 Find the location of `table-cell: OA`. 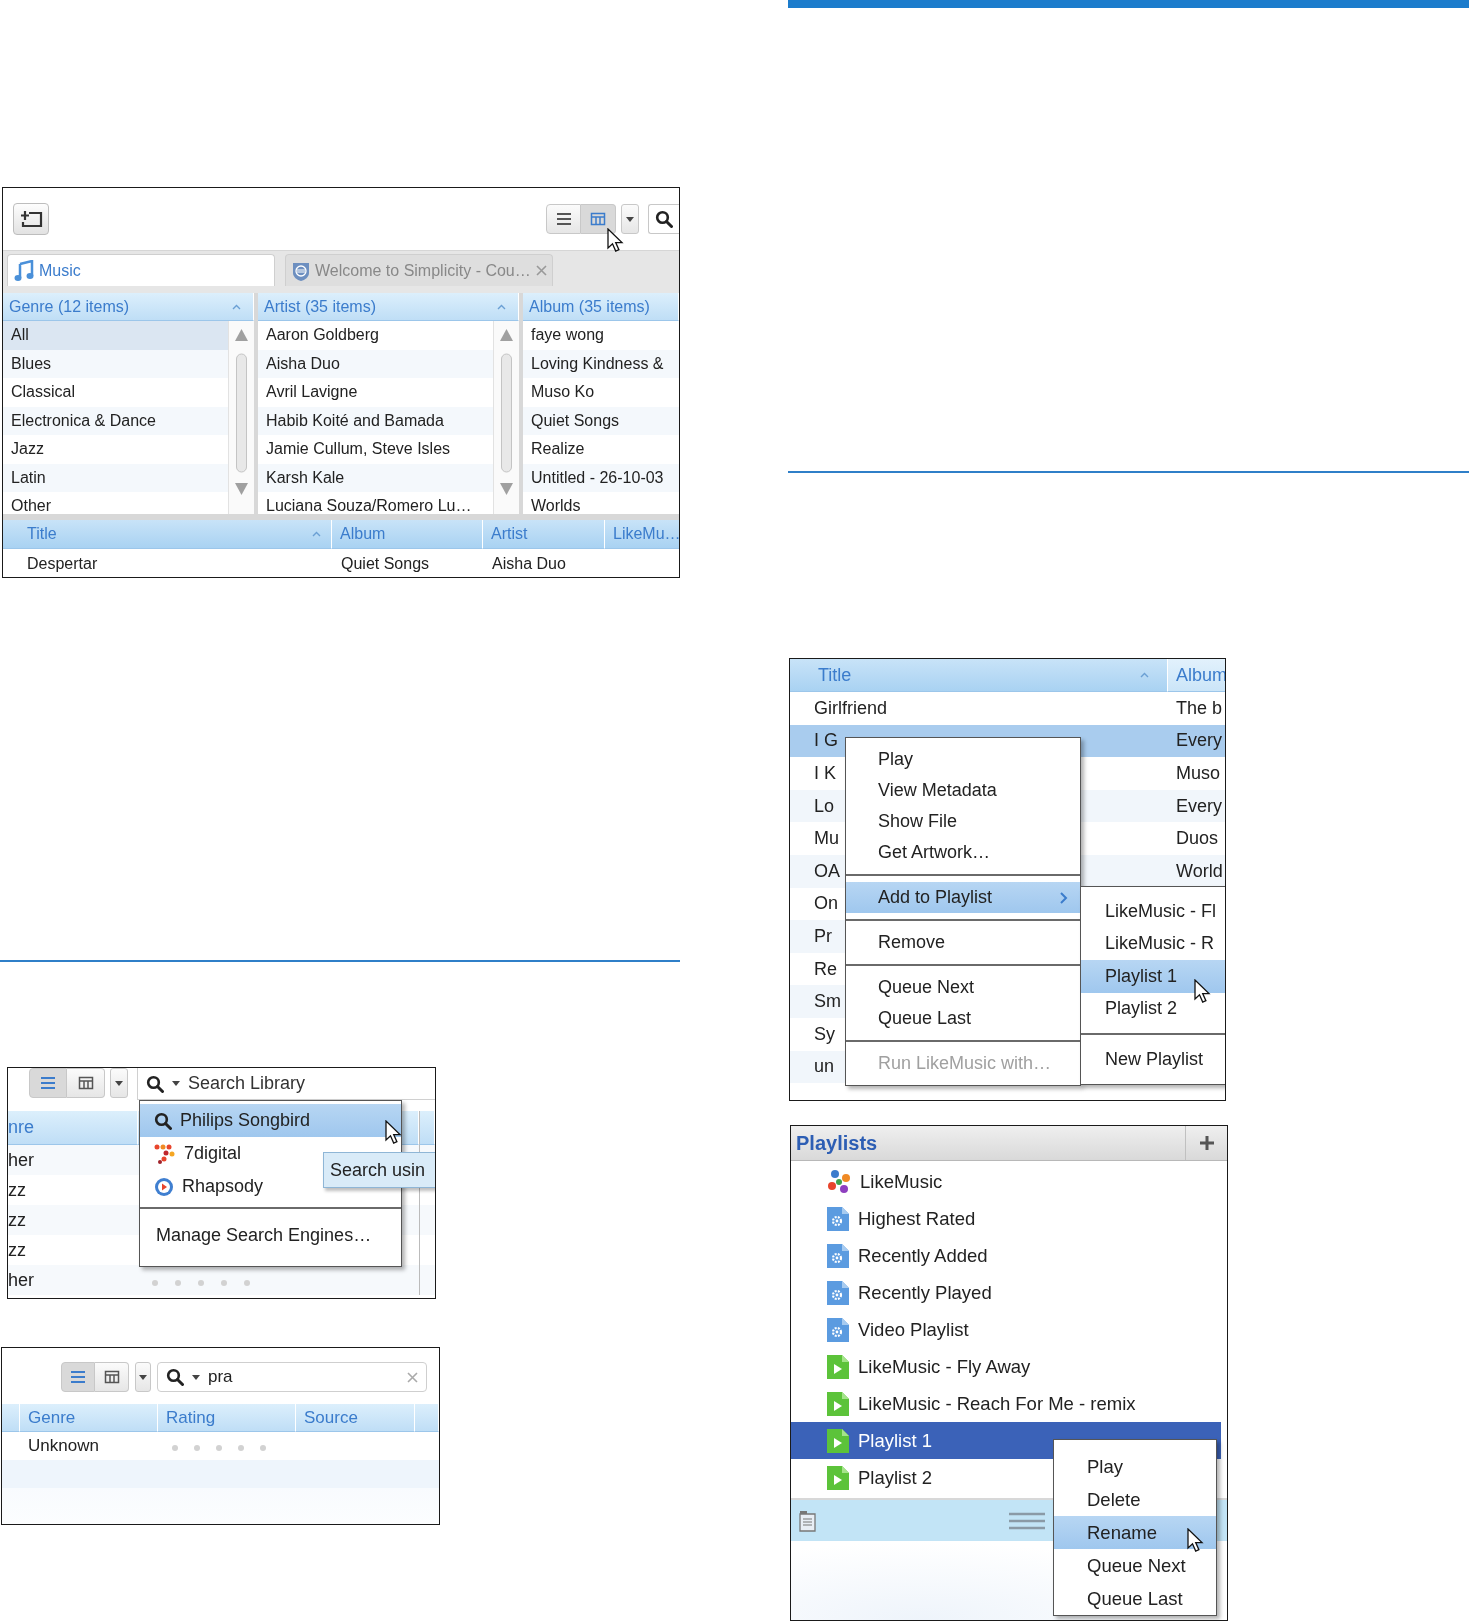

table-cell: OA is located at coordinates (827, 870).